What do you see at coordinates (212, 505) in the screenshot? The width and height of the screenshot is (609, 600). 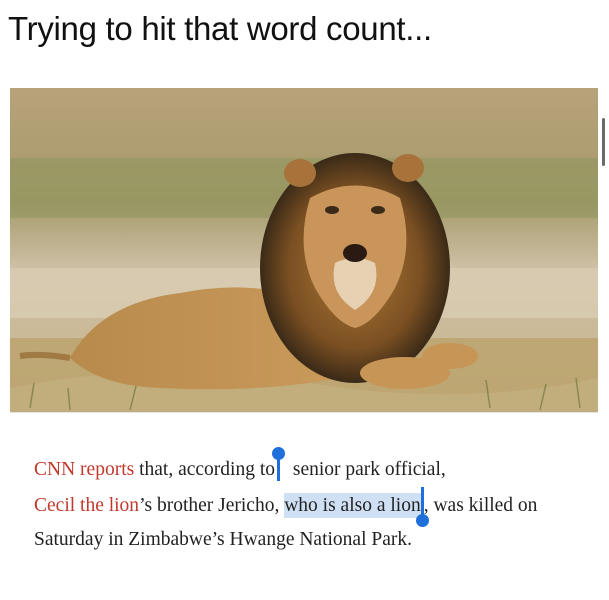 I see `article-text-3: ’s brother Jericho,` at bounding box center [212, 505].